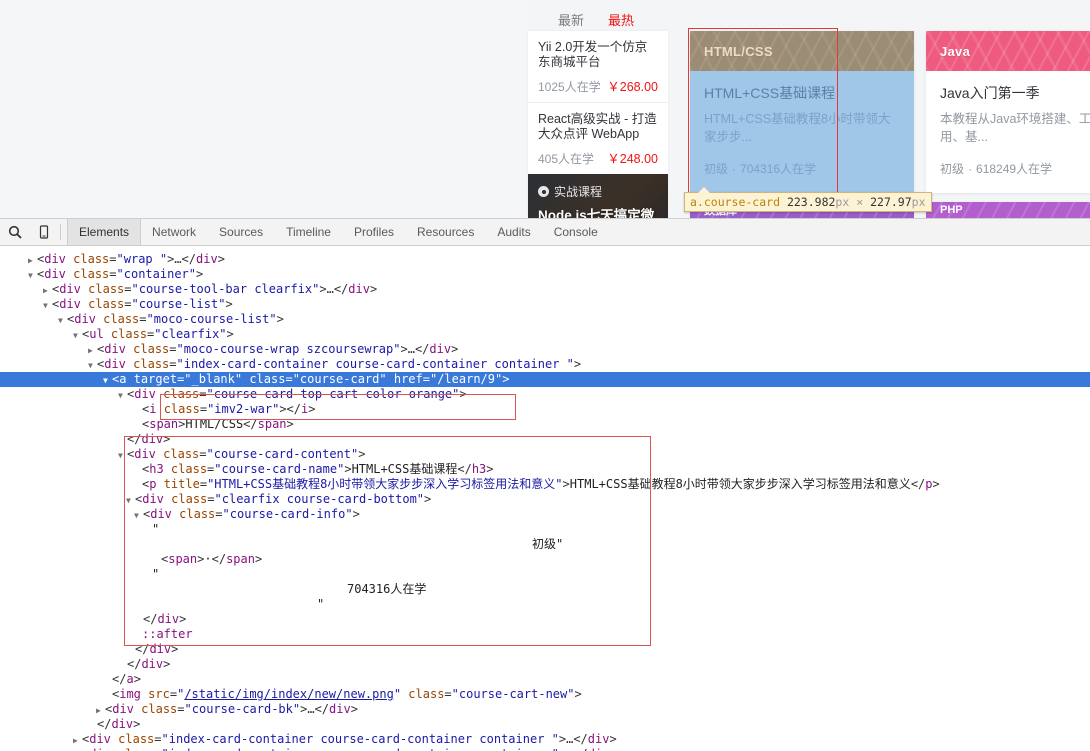  I want to click on dom-node-row: <div class="moco-course-list">, so click(545, 319).